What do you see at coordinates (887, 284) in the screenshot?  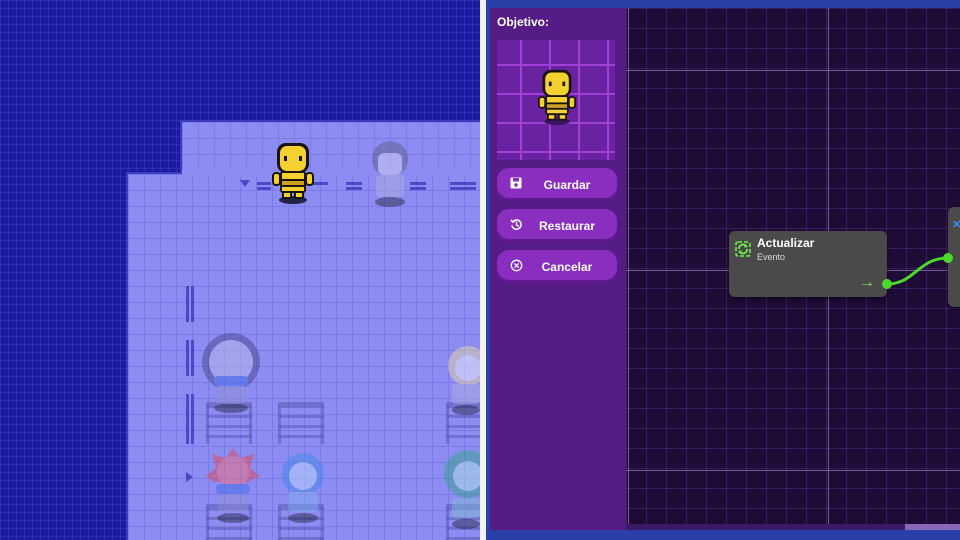 I see `output-port` at bounding box center [887, 284].